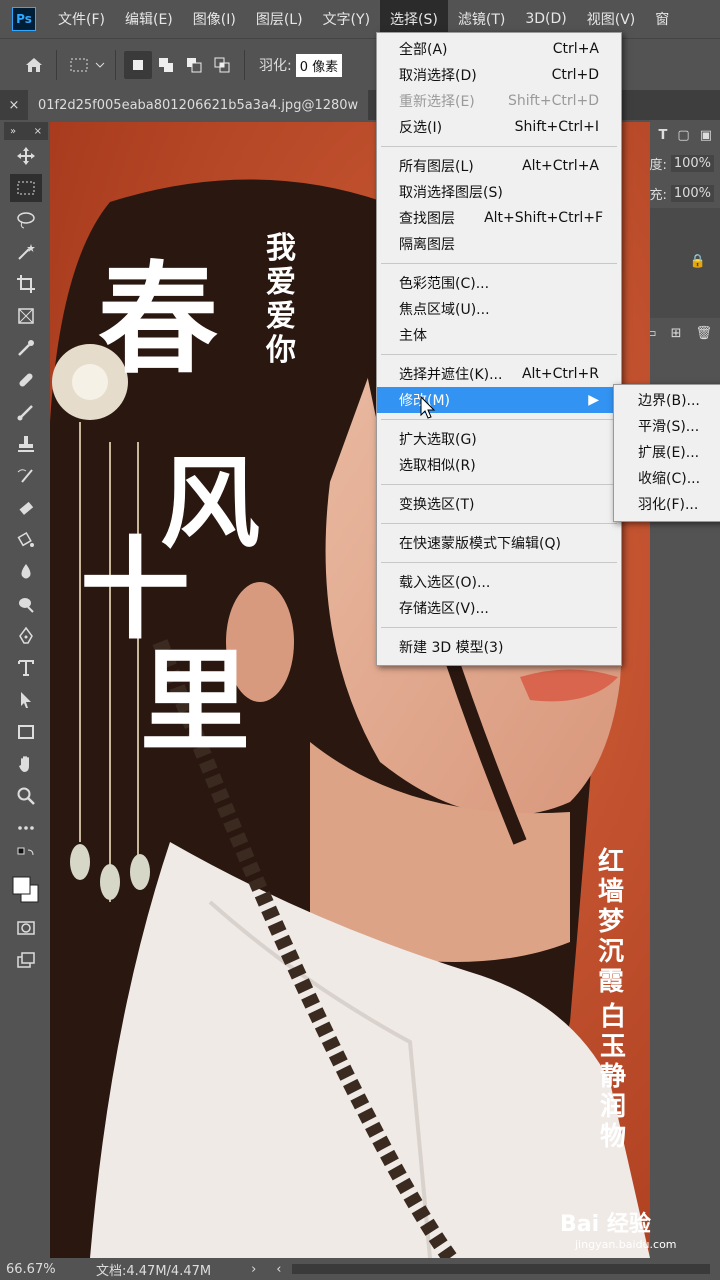 The height and width of the screenshot is (1280, 720). I want to click on magic-wand-icon, so click(26, 252).